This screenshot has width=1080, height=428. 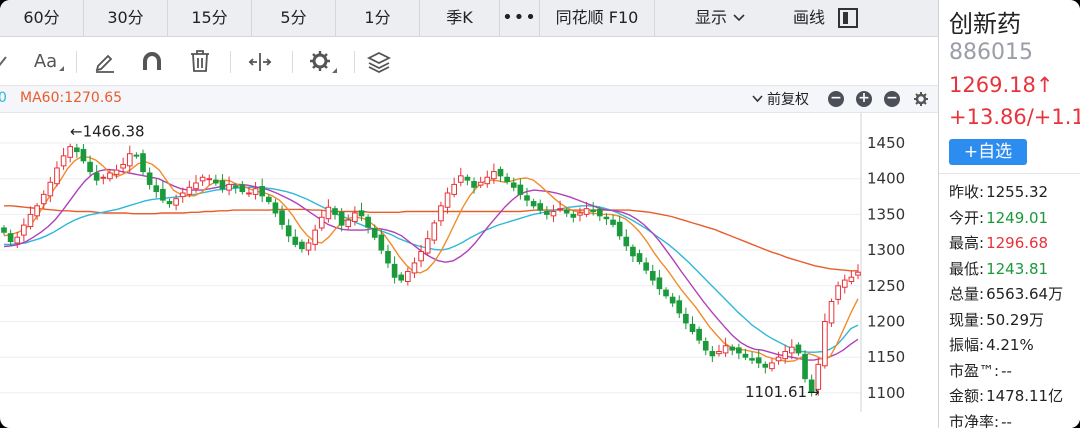 What do you see at coordinates (324, 61) in the screenshot?
I see `gear-icon` at bounding box center [324, 61].